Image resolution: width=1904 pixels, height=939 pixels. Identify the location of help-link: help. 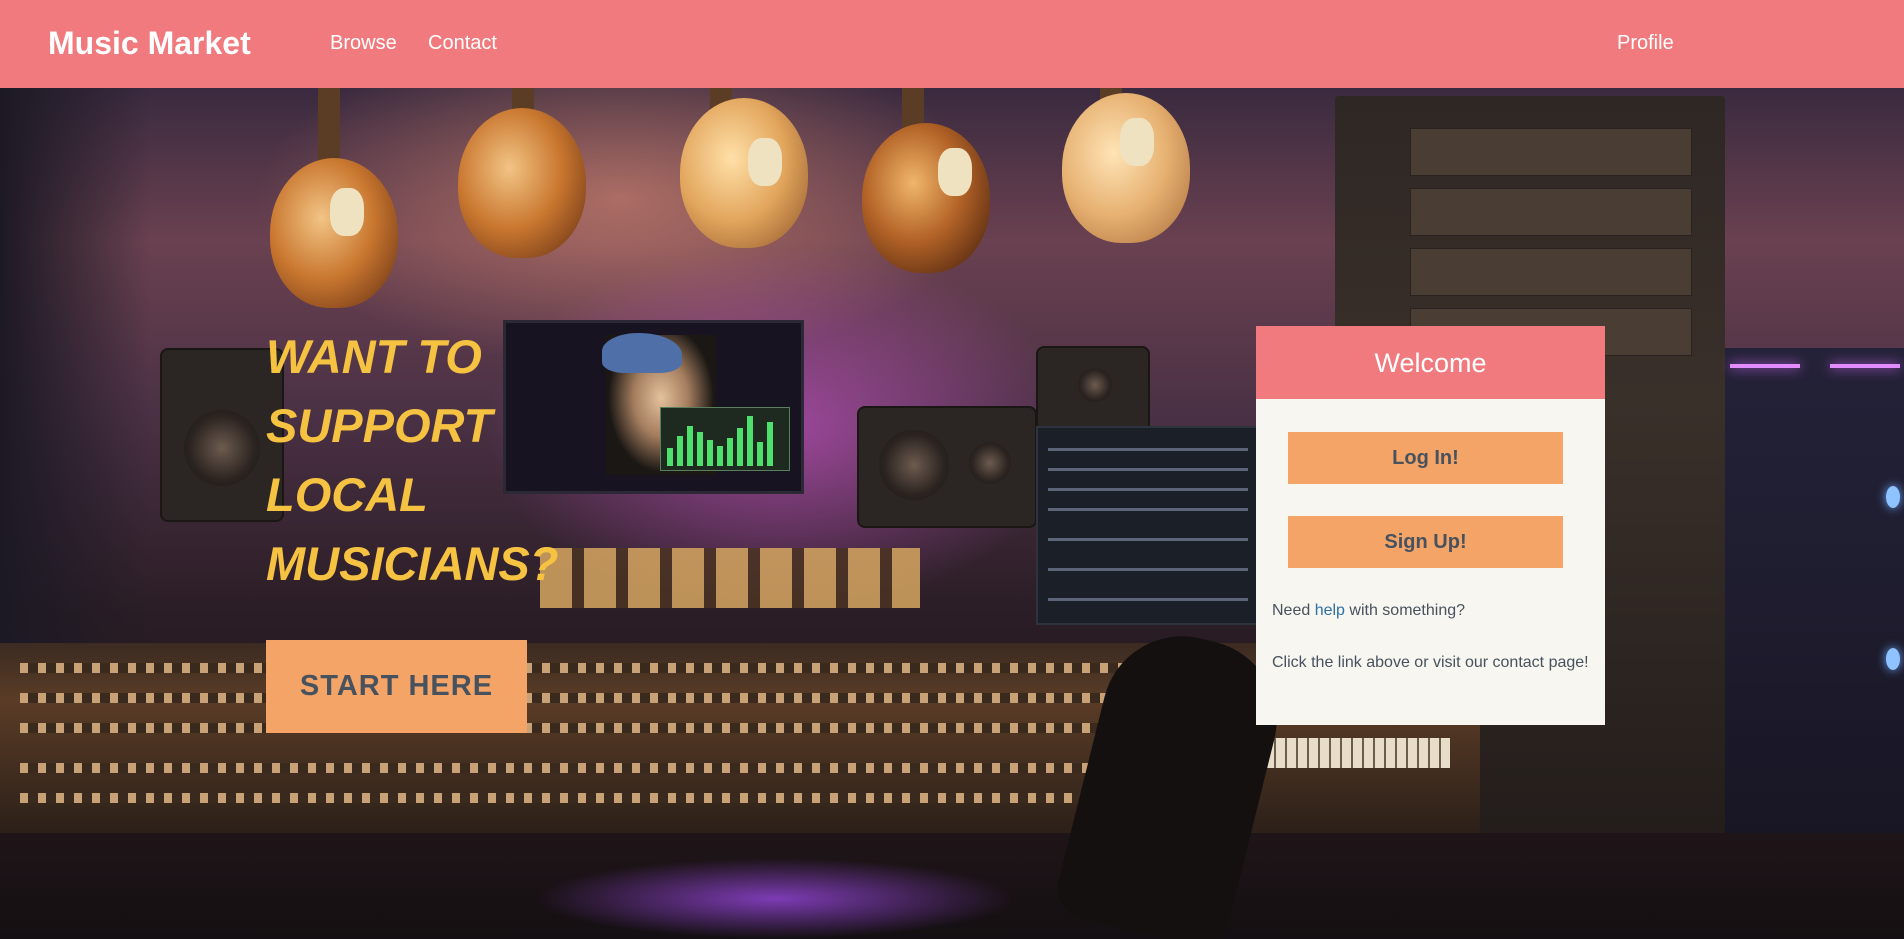
(1330, 610).